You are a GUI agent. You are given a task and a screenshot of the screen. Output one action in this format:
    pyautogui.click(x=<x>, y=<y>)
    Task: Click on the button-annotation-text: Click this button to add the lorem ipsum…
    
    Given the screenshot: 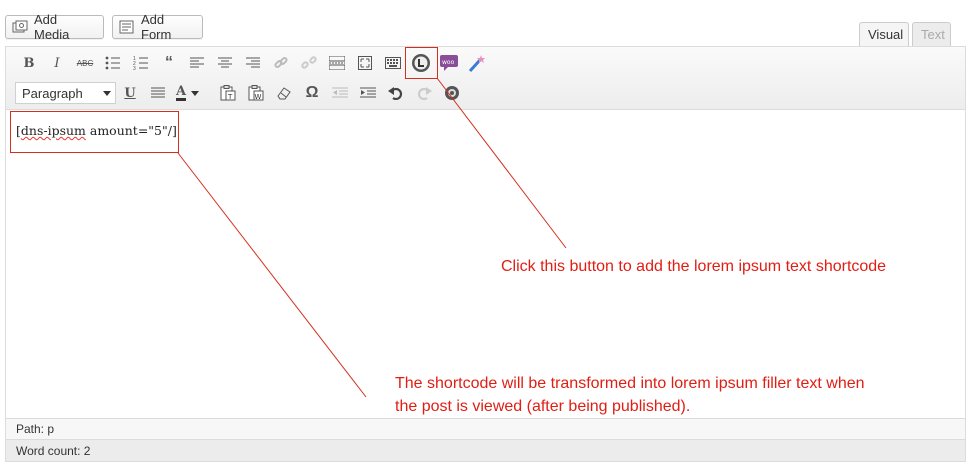 What is the action you would take?
    pyautogui.click(x=694, y=266)
    